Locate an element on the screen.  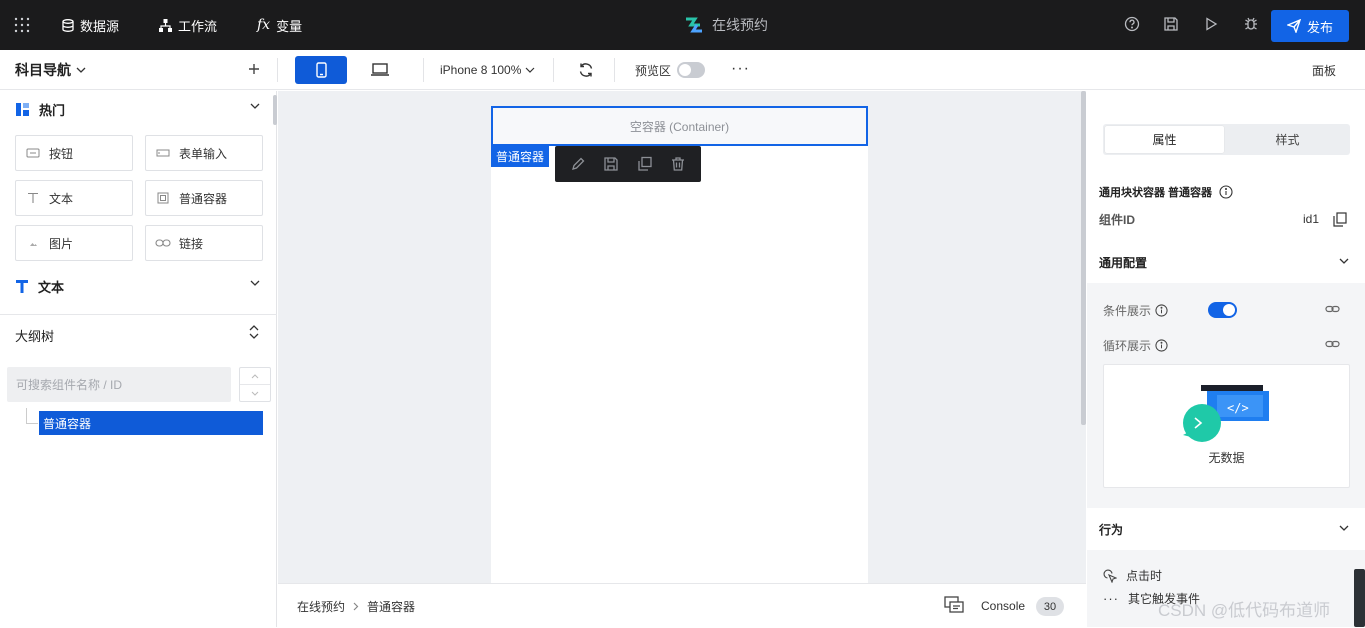
component-container: 普通容器 is located at coordinates (204, 198).